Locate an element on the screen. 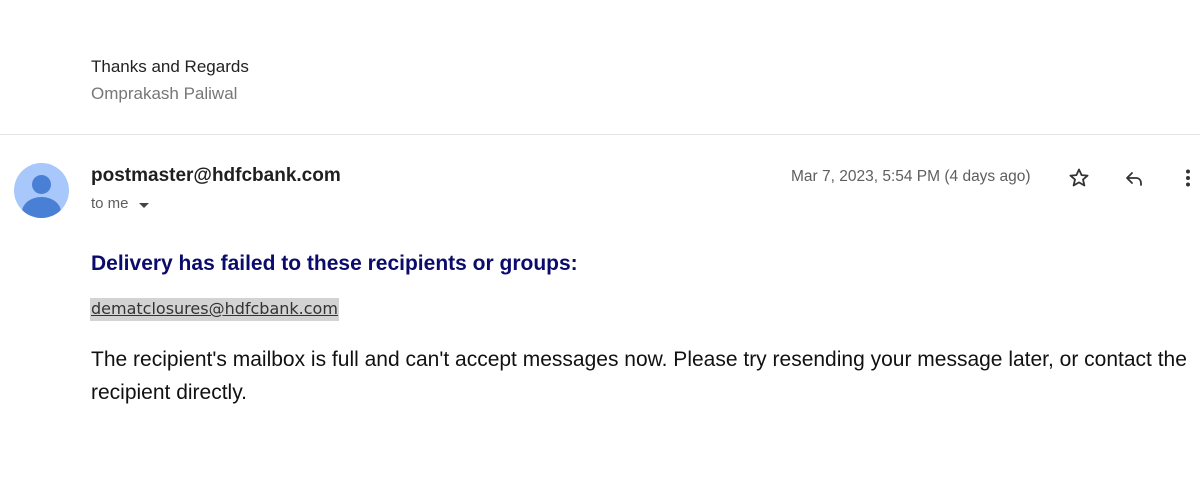 Image resolution: width=1200 pixels, height=481 pixels. recipient-label: to me is located at coordinates (110, 203).